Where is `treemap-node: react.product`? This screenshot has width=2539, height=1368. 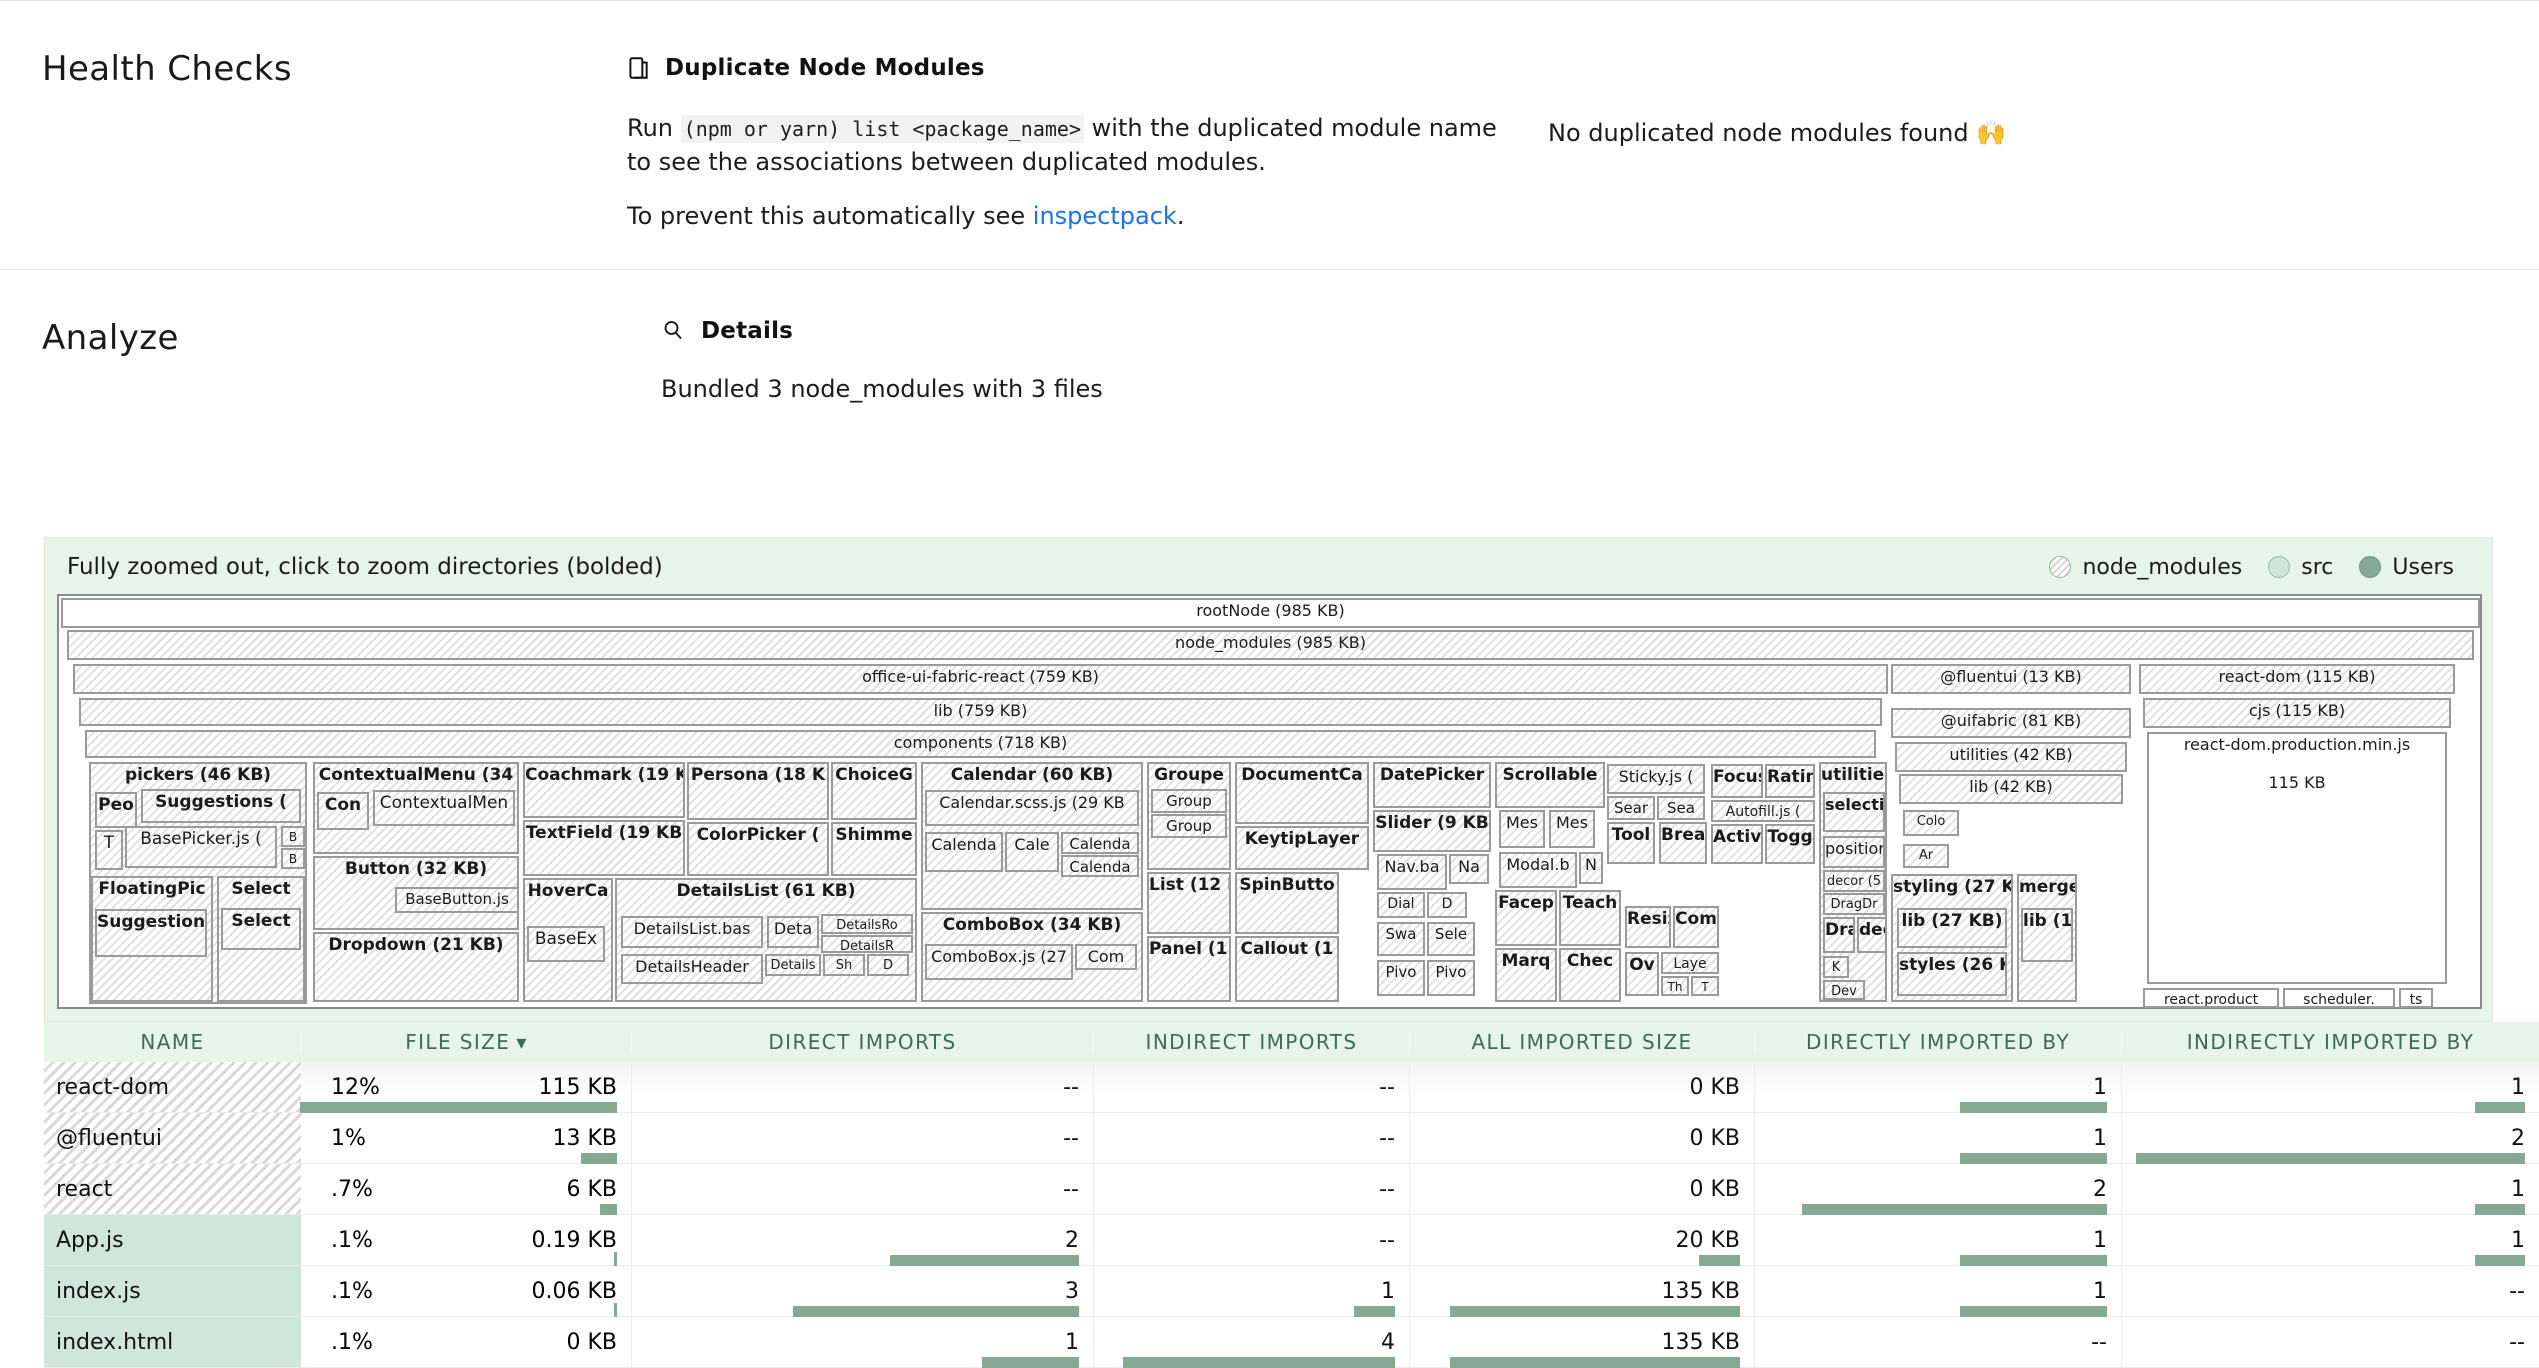 treemap-node: react.product is located at coordinates (2211, 998).